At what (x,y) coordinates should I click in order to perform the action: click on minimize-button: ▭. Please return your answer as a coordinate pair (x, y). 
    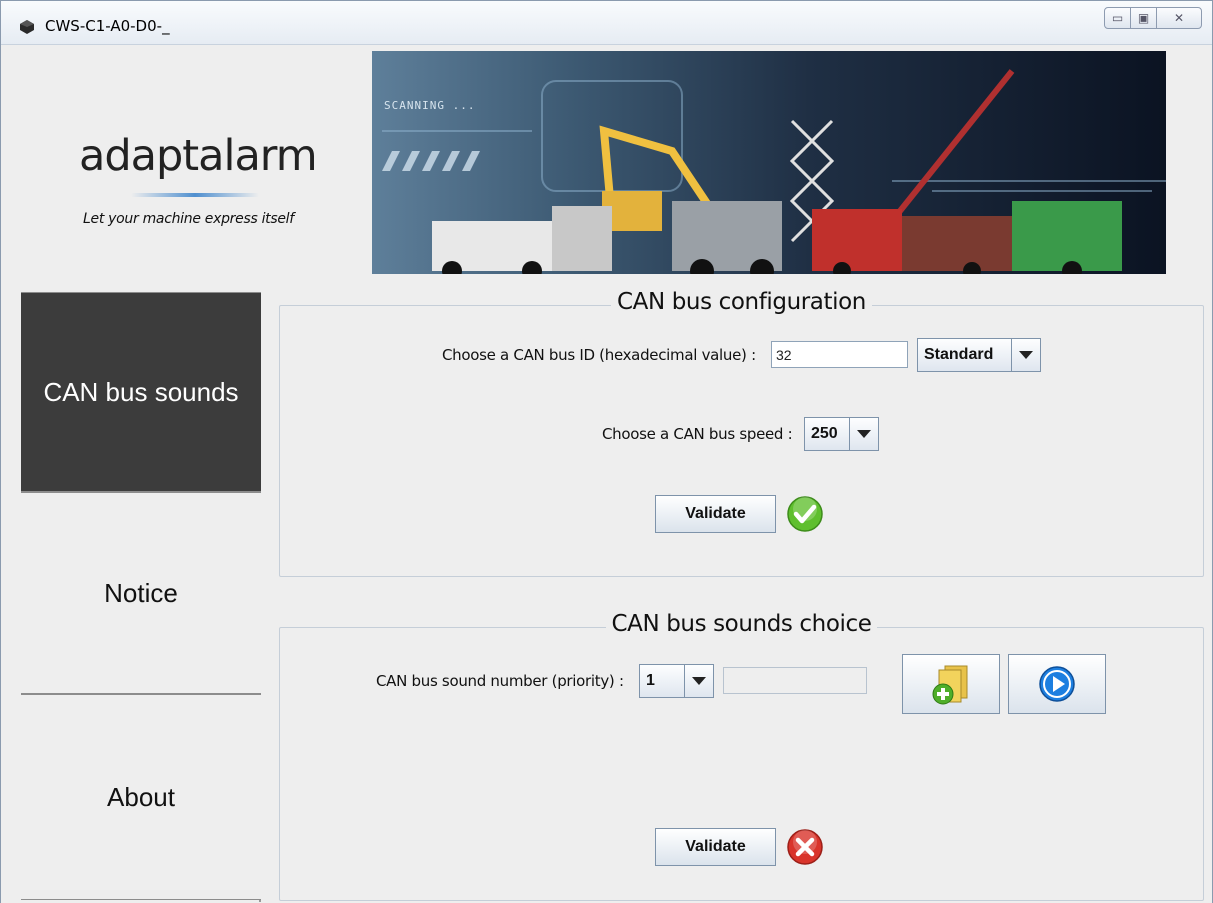
    Looking at the image, I should click on (1117, 18).